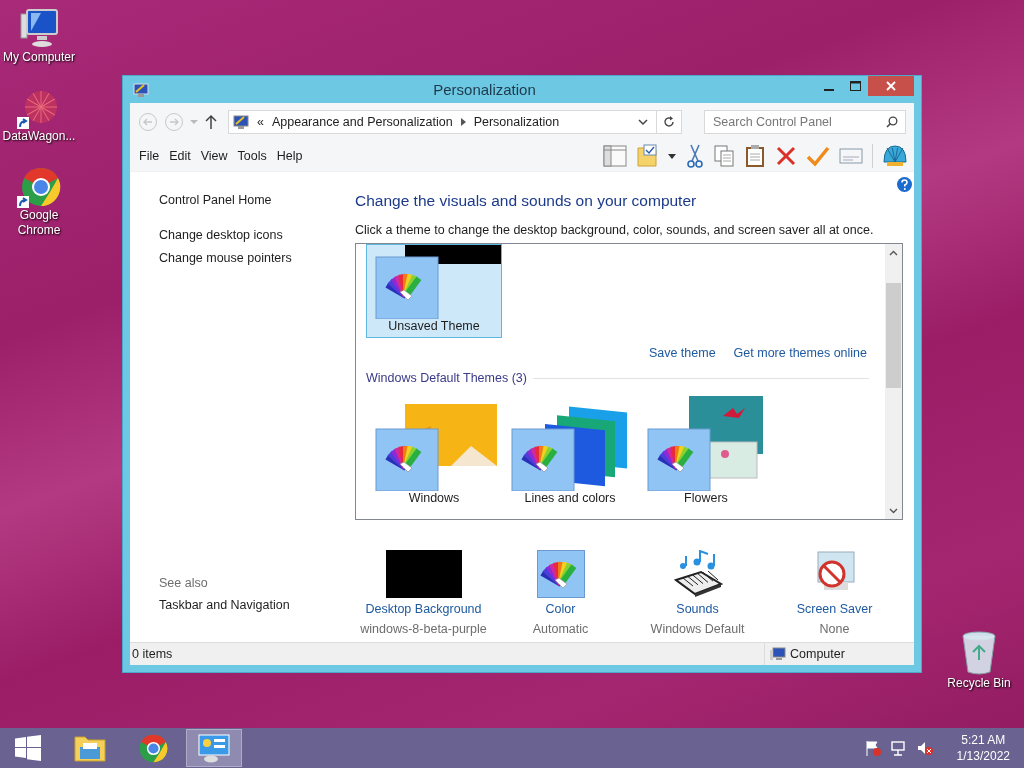  Describe the element at coordinates (818, 156) in the screenshot. I see `checkmark-icon` at that location.